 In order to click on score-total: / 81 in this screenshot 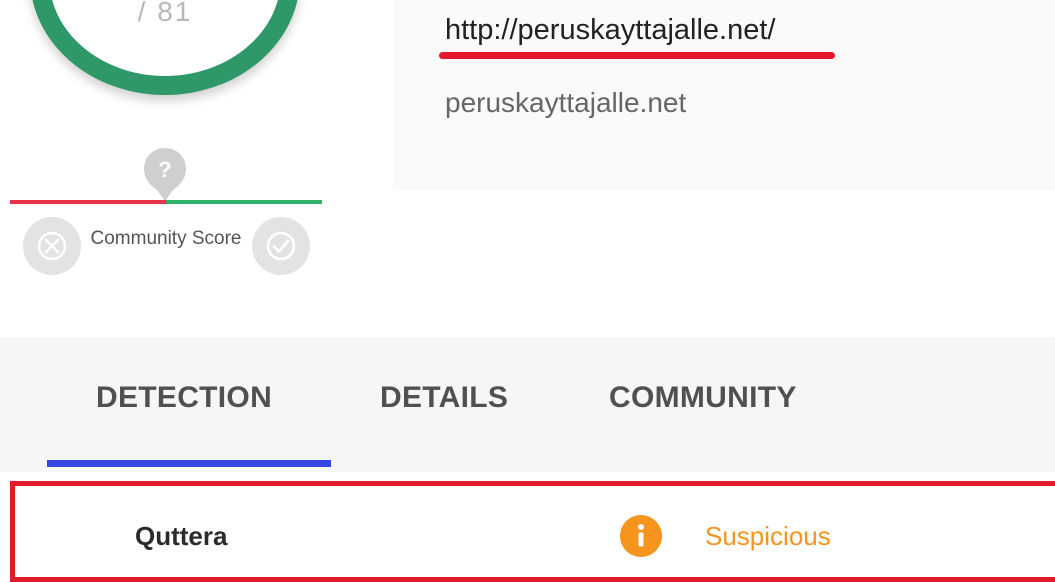, I will do `click(165, 13)`.